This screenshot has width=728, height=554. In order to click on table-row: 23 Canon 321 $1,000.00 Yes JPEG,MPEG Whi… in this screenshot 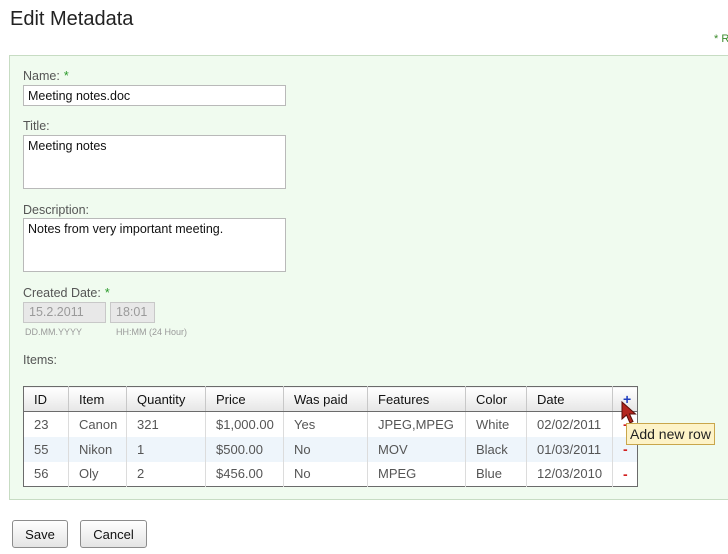, I will do `click(330, 424)`.